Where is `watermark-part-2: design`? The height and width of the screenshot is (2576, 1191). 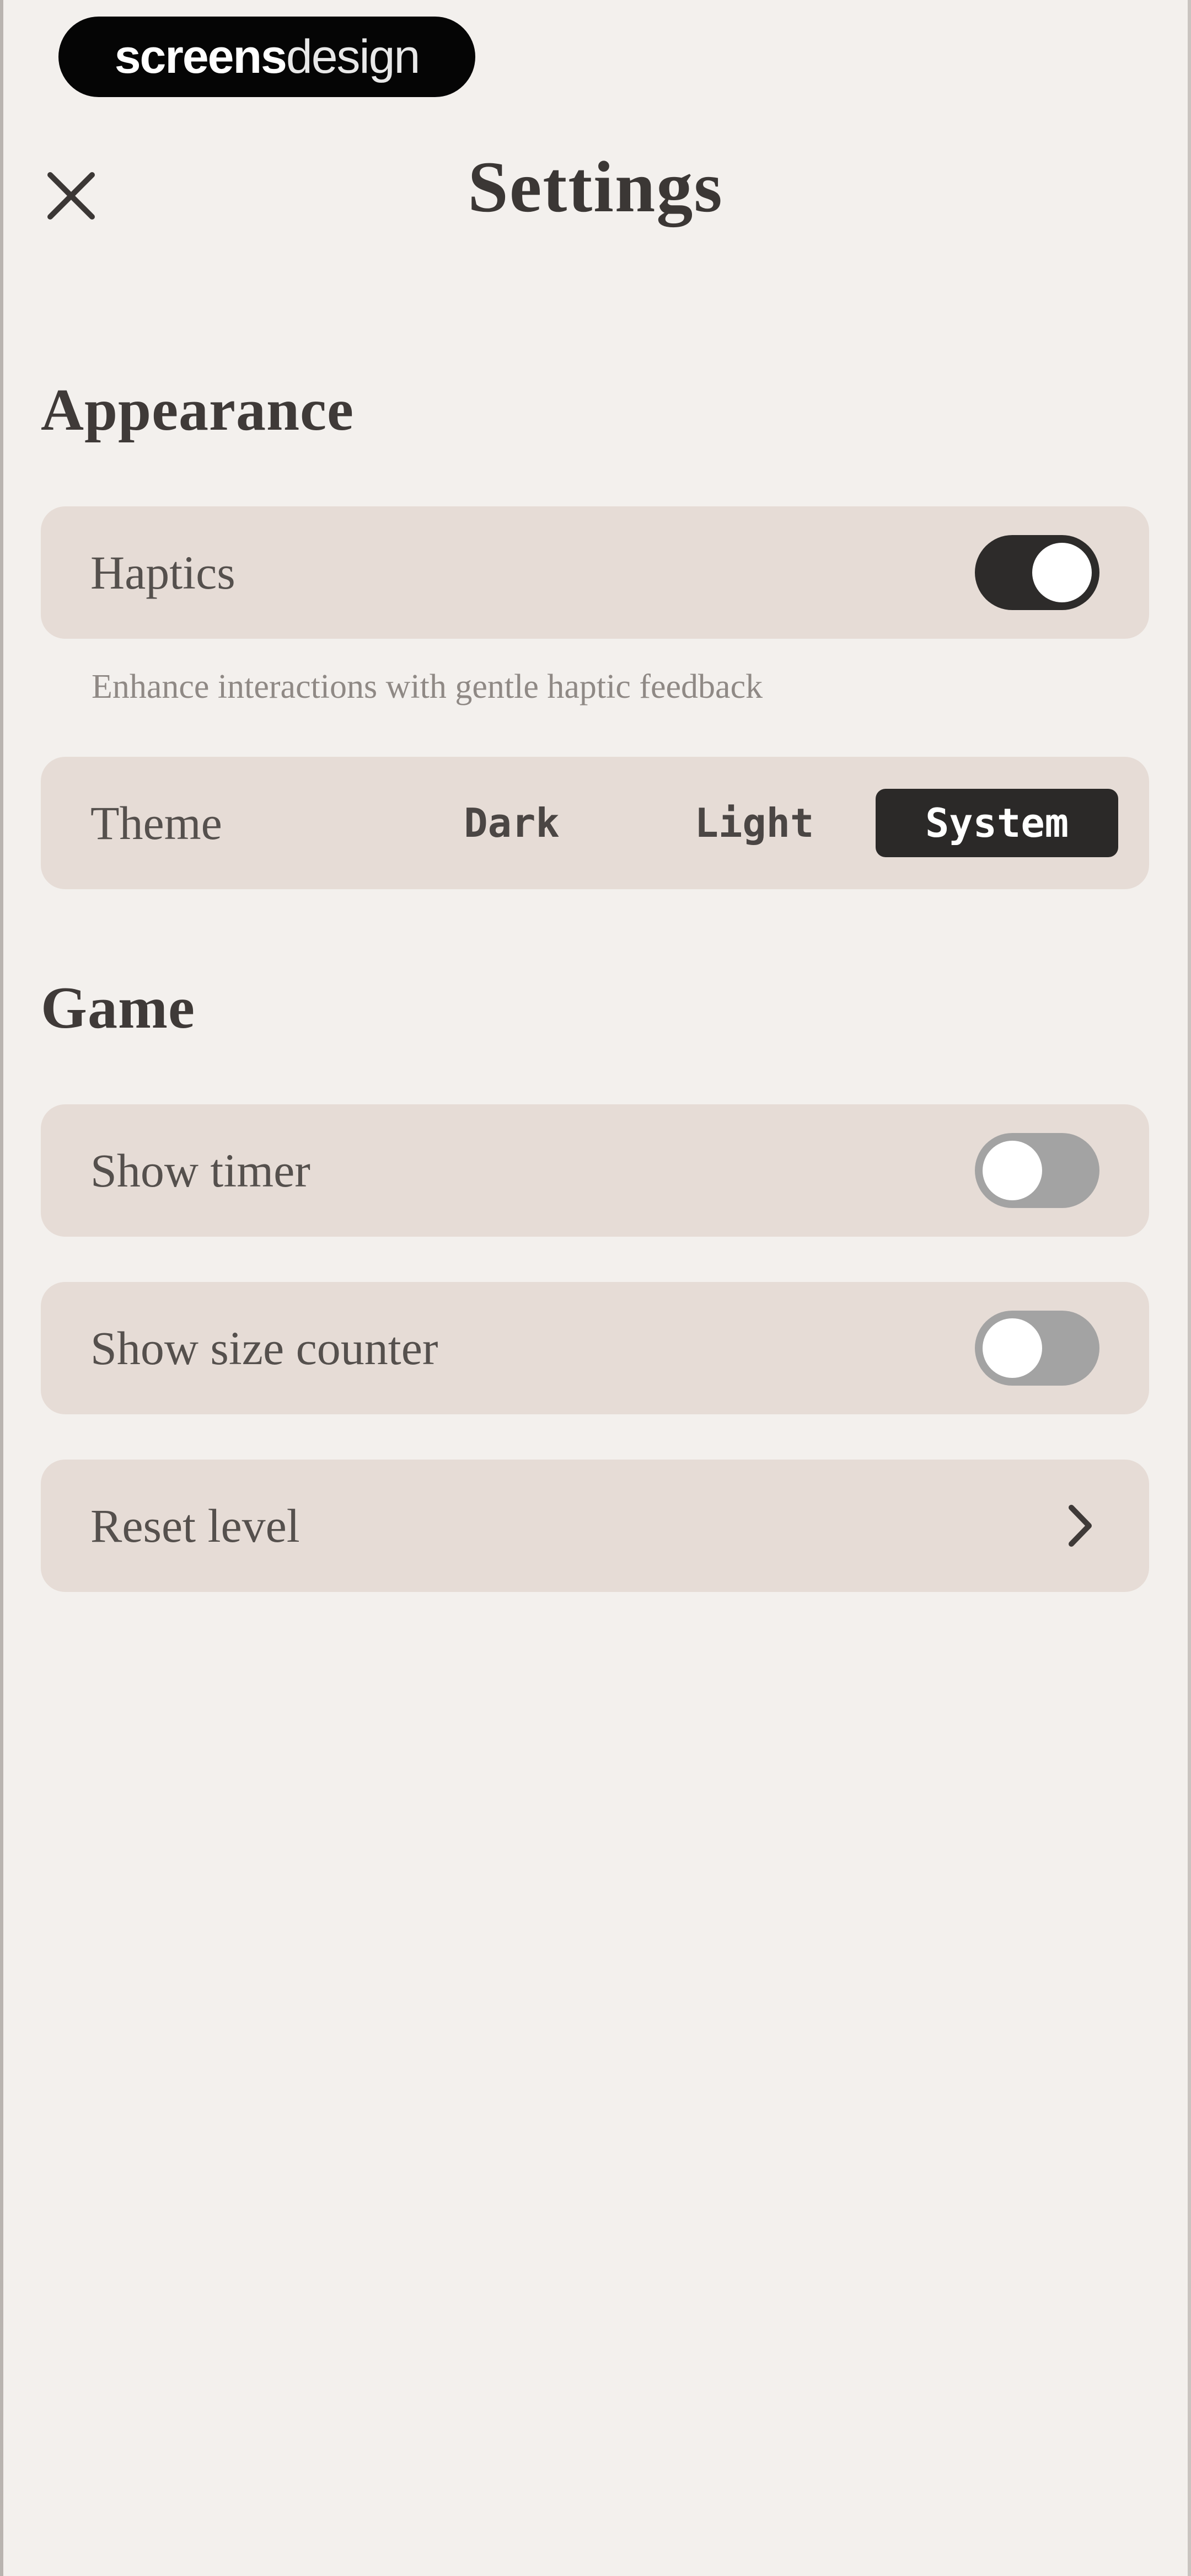 watermark-part-2: design is located at coordinates (353, 56).